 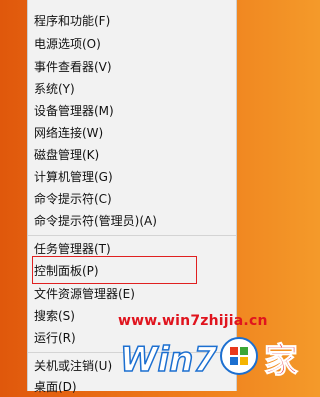 I want to click on menu-item-file-explorer: 文件资源管理器(E), so click(x=132, y=294).